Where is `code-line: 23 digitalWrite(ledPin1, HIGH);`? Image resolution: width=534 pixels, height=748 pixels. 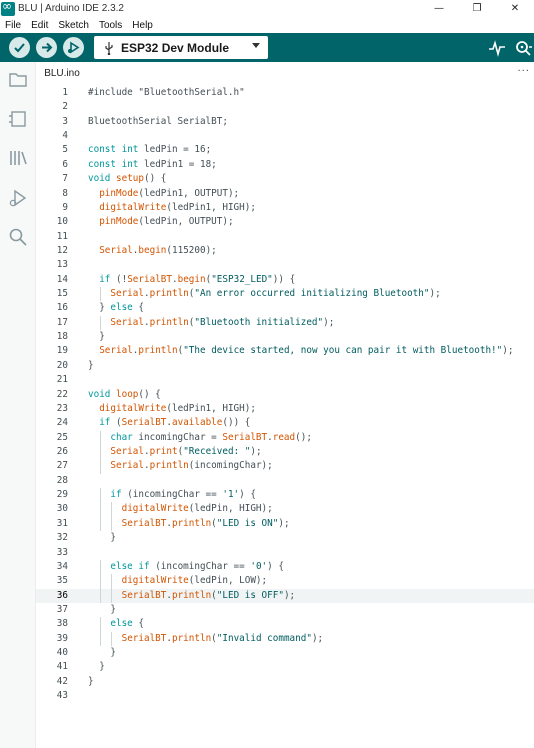
code-line: 23 digitalWrite(ledPin1, HIGH); is located at coordinates (285, 409).